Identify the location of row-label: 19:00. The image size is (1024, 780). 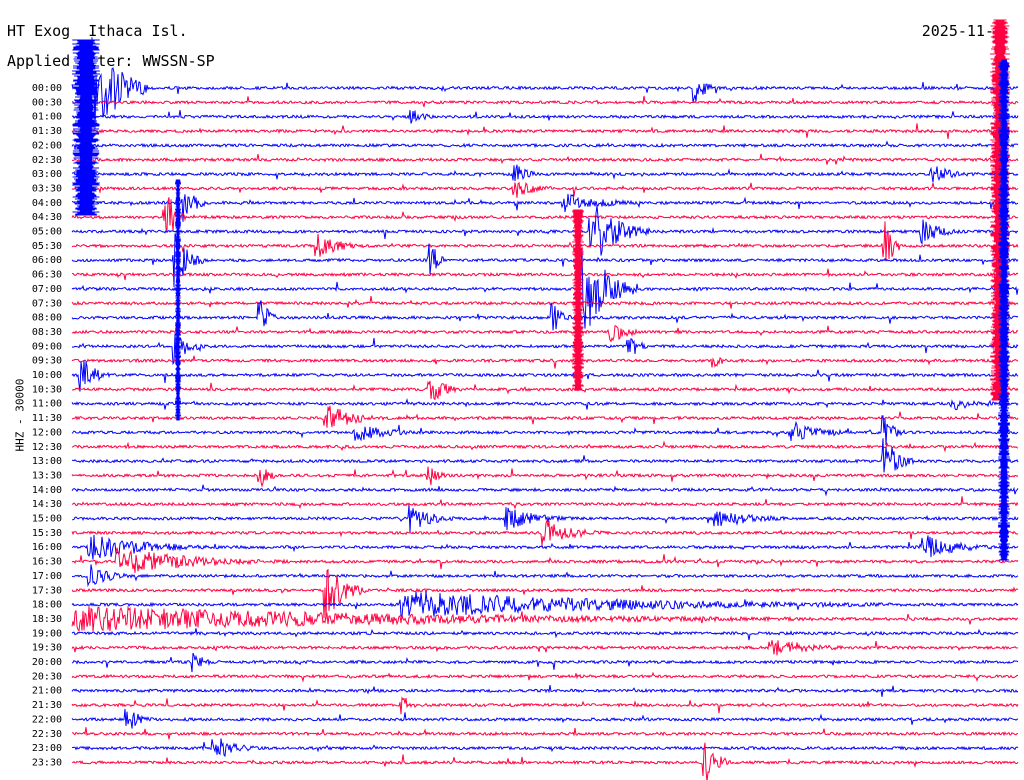
(47, 633).